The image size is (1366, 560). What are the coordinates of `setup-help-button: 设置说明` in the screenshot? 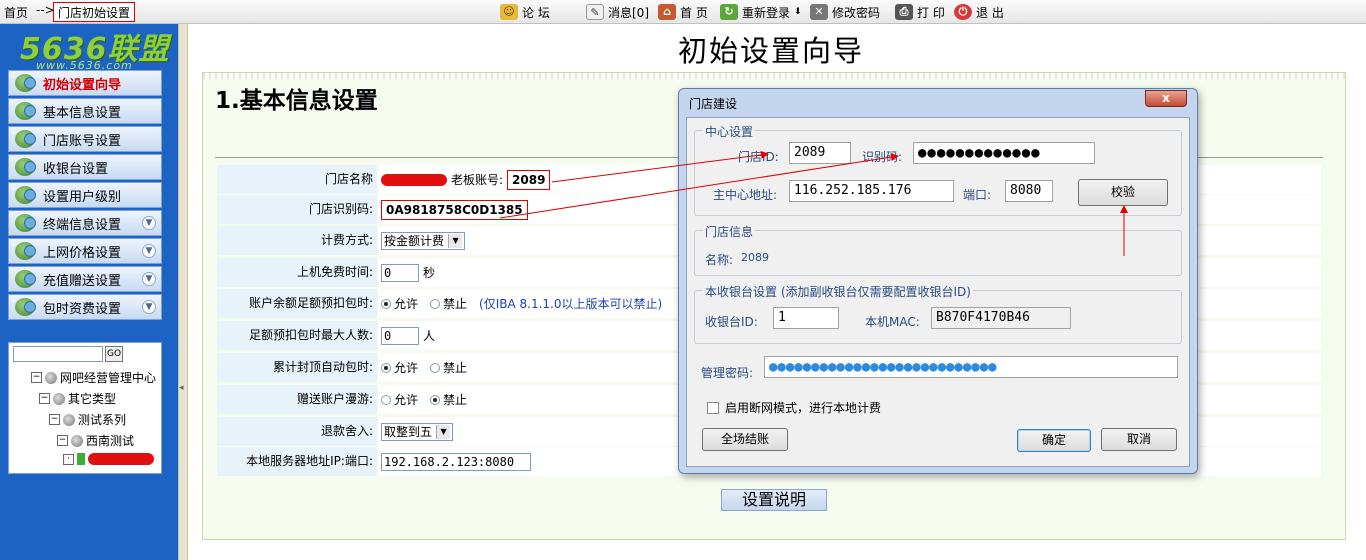 It's located at (774, 500).